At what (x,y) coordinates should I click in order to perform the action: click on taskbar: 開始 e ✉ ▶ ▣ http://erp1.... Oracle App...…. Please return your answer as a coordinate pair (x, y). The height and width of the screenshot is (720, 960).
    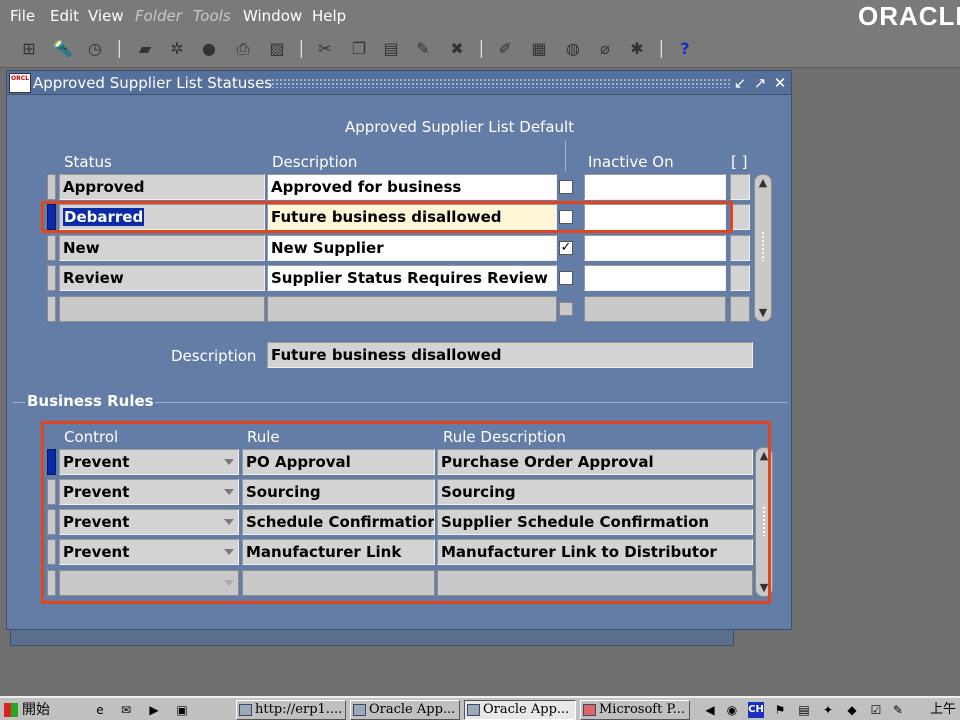
    Looking at the image, I should click on (480, 708).